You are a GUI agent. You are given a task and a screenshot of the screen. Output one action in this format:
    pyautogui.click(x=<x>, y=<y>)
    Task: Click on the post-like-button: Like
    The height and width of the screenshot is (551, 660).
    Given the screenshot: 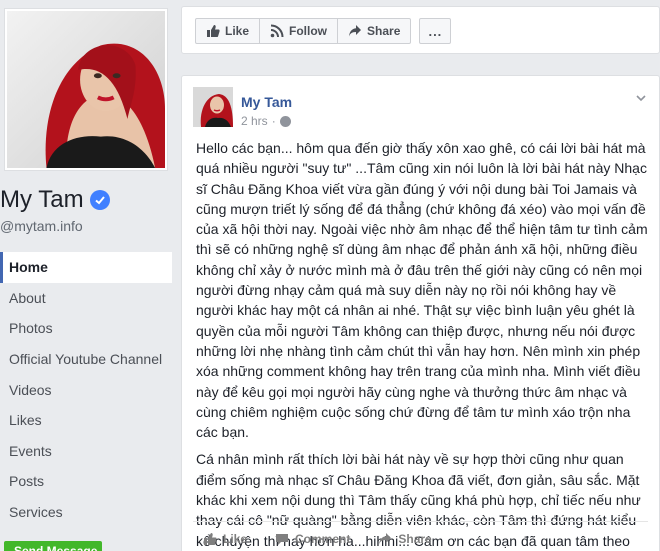 What is the action you would take?
    pyautogui.click(x=225, y=539)
    